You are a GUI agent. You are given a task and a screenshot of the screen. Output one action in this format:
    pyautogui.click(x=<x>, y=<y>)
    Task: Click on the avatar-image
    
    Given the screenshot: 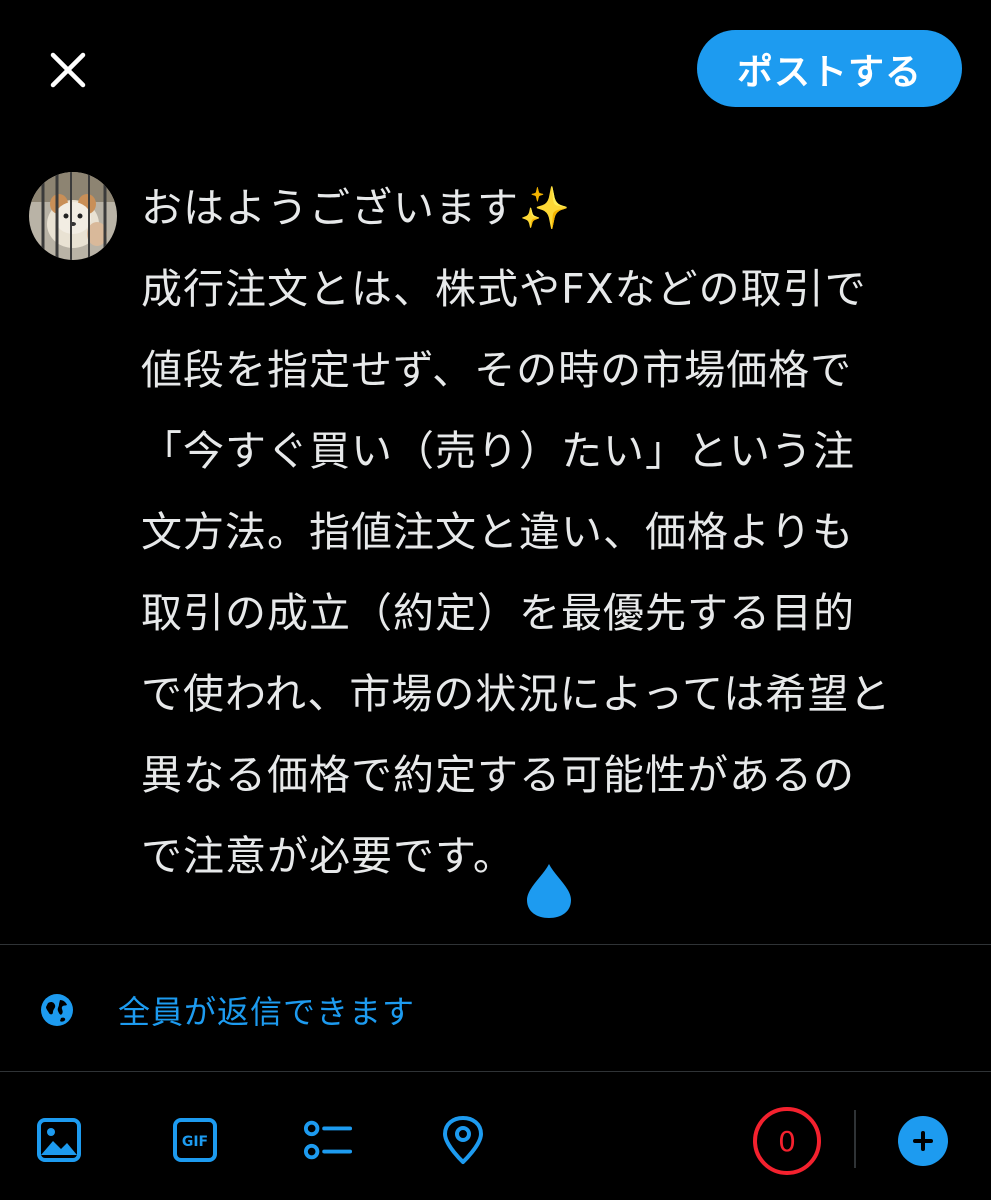 What is the action you would take?
    pyautogui.click(x=73, y=216)
    